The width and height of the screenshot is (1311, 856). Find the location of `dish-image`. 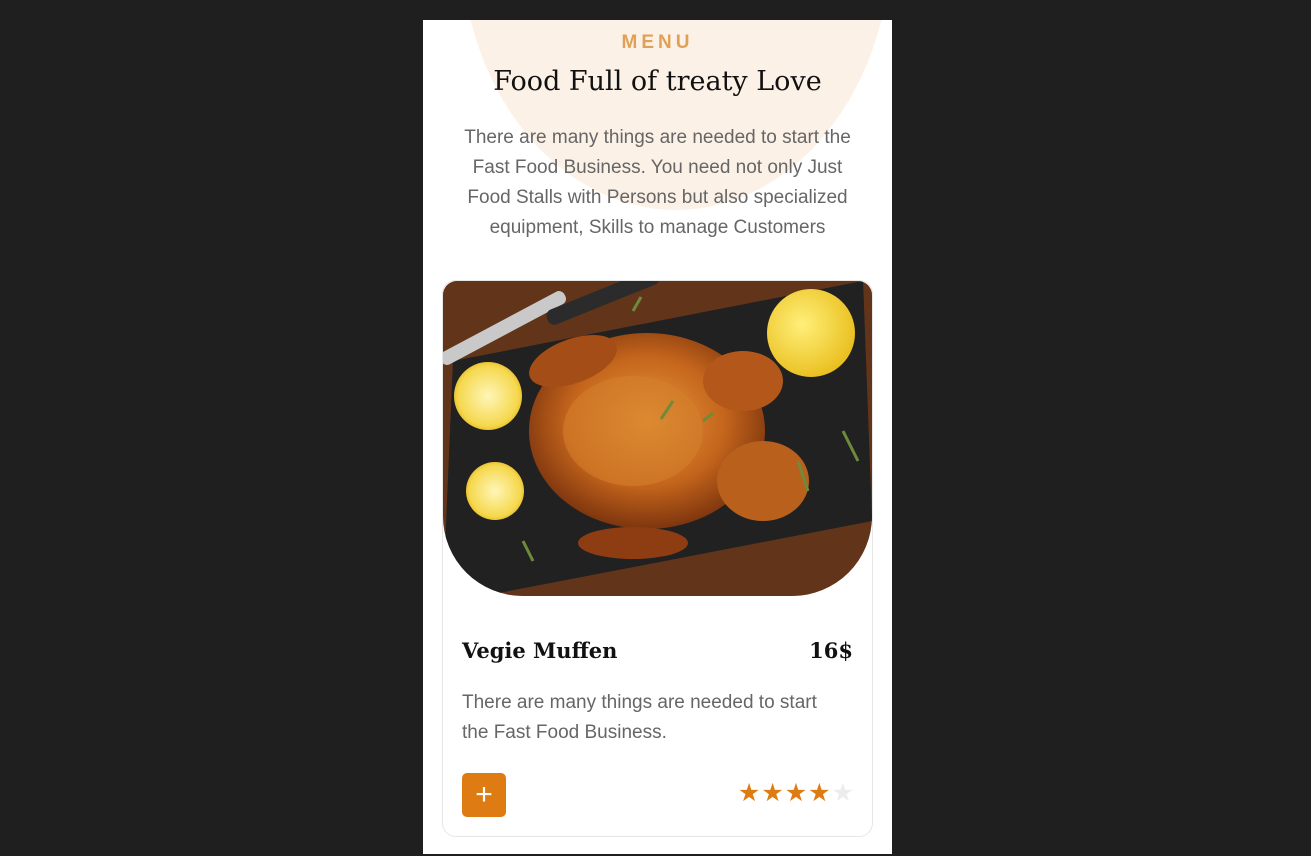

dish-image is located at coordinates (657, 438).